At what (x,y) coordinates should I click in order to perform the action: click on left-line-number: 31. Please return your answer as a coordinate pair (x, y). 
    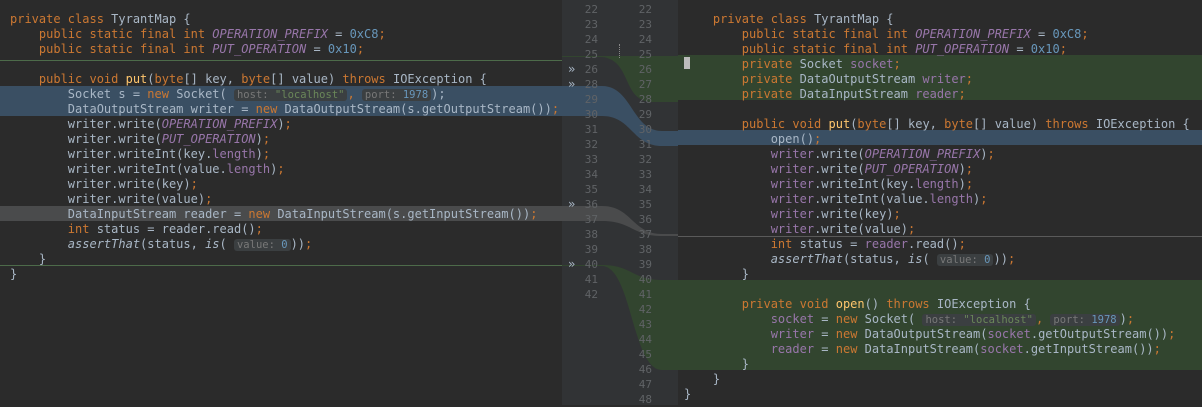
    Looking at the image, I should click on (591, 129).